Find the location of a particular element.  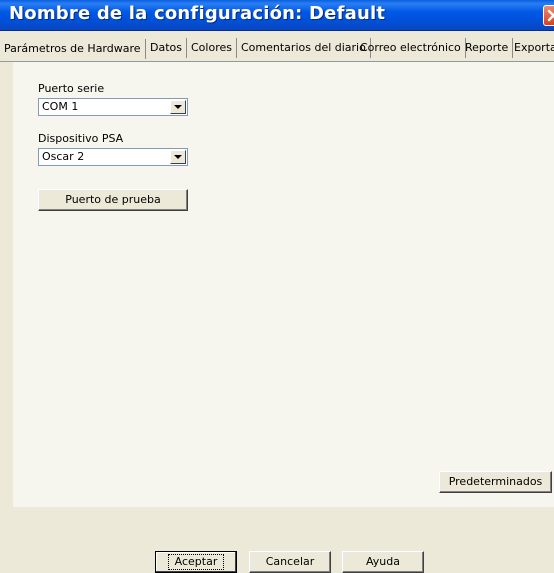

tab-reporte: Reporte is located at coordinates (487, 48).